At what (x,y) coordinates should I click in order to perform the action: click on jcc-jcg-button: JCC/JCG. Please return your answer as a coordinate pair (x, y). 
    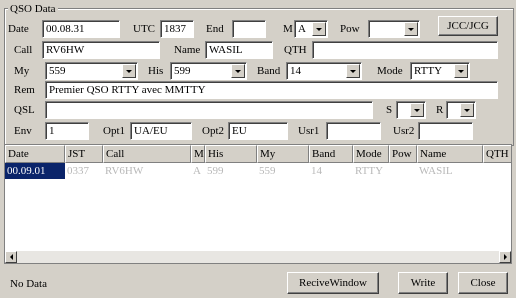
    Looking at the image, I should click on (468, 26).